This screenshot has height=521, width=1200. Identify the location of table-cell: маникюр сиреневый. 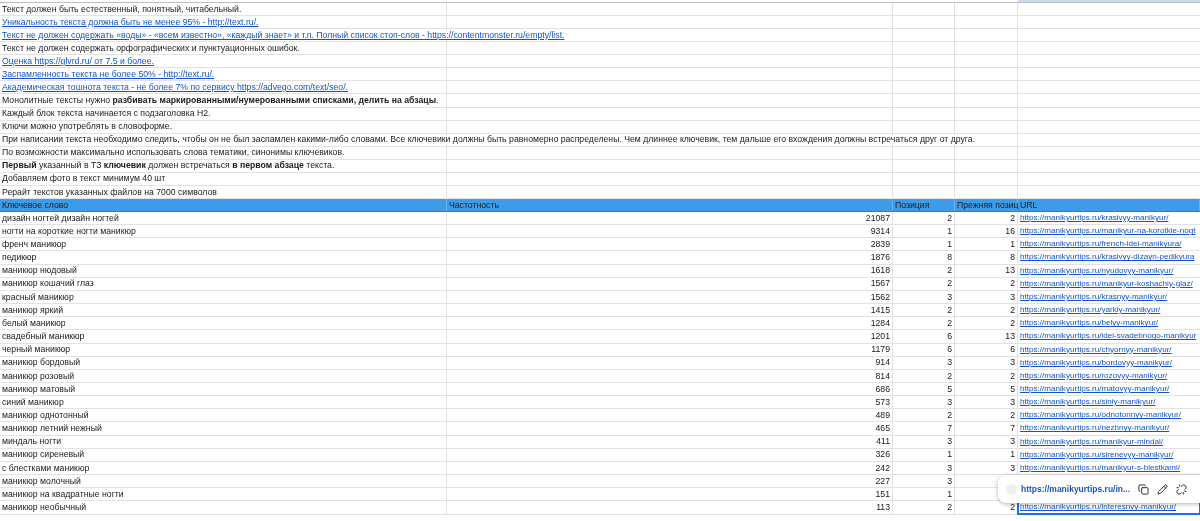
(223, 454).